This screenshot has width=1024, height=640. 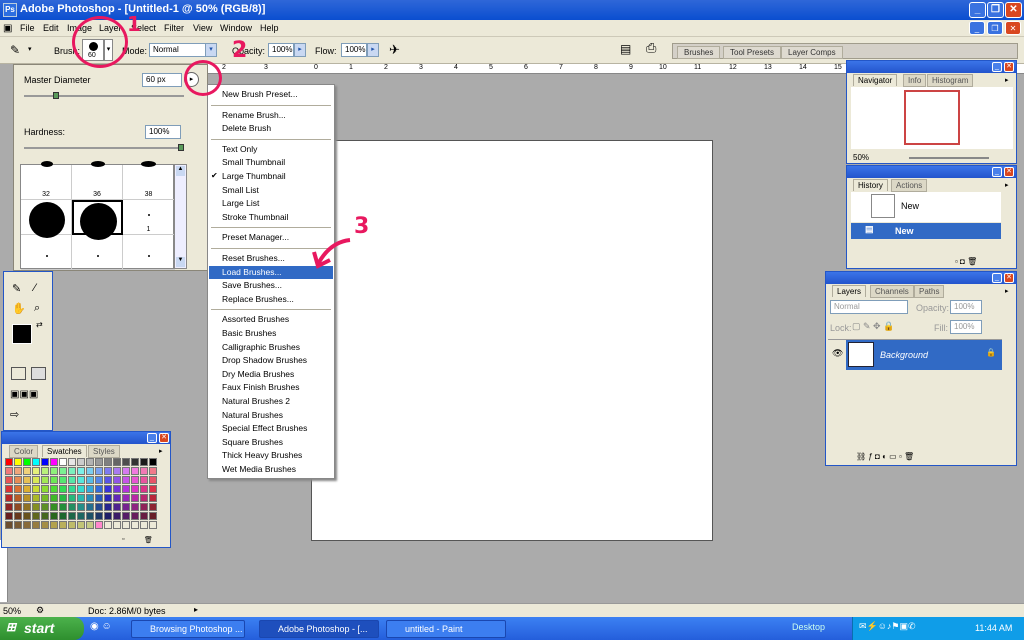 What do you see at coordinates (271, 455) in the screenshot?
I see `menu-item-thick-heavy-brushes: Thick Heavy Brushes` at bounding box center [271, 455].